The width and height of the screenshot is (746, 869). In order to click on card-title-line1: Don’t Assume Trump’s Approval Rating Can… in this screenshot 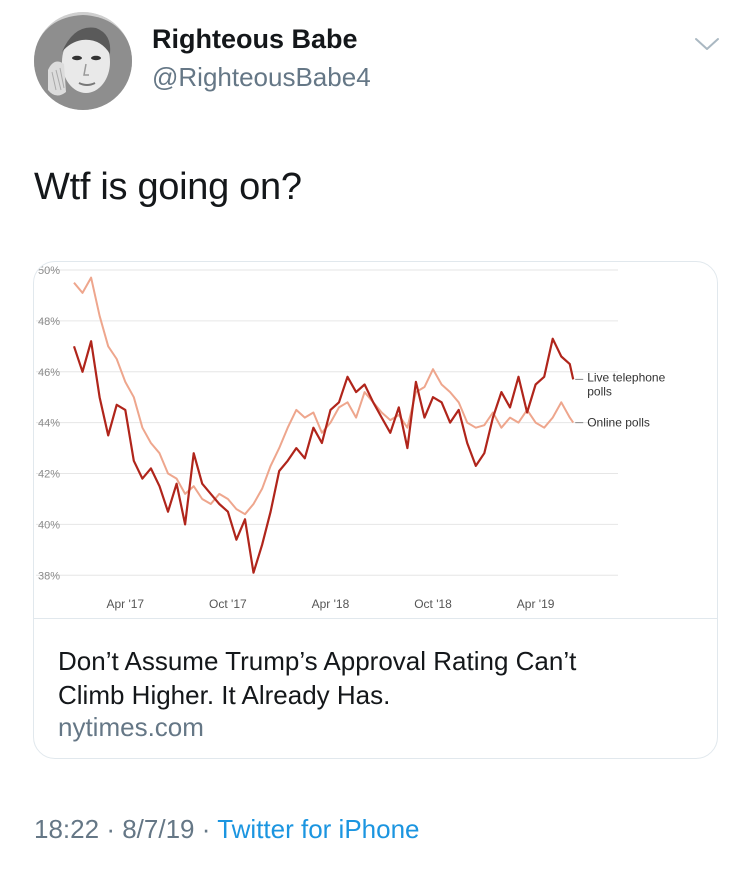, I will do `click(317, 661)`.